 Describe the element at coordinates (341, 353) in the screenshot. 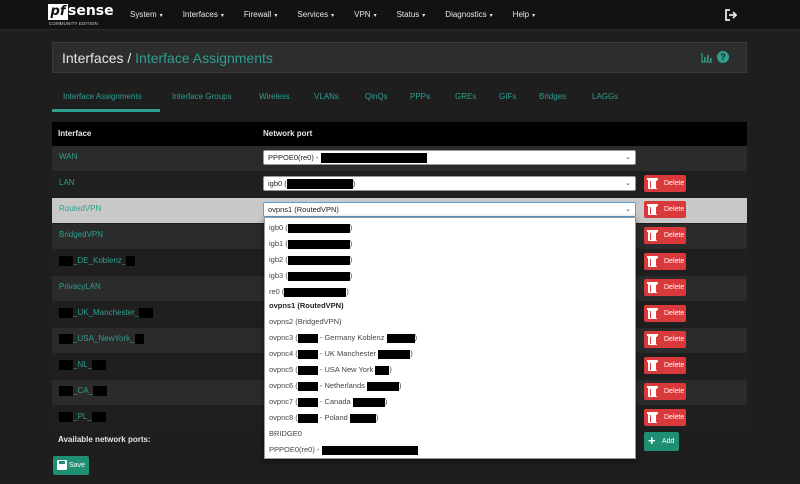

I see `dropdown-option: ovpnc4 ( - UK Manchester )` at that location.